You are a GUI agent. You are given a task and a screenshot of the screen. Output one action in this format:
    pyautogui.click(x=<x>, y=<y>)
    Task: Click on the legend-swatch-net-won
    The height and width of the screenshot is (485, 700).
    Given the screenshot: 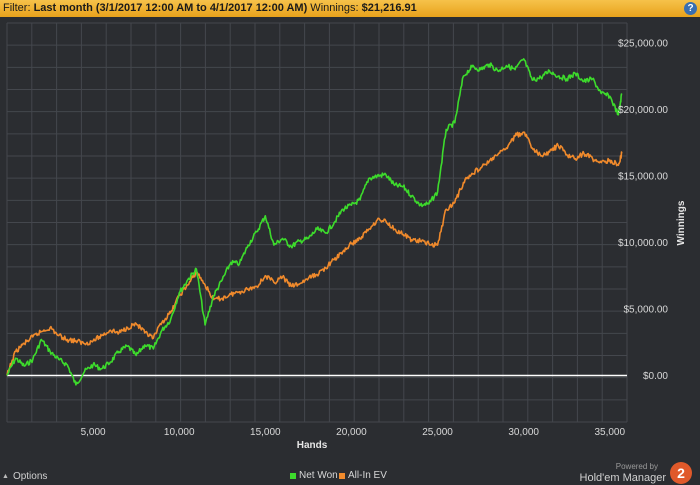 What is the action you would take?
    pyautogui.click(x=293, y=475)
    